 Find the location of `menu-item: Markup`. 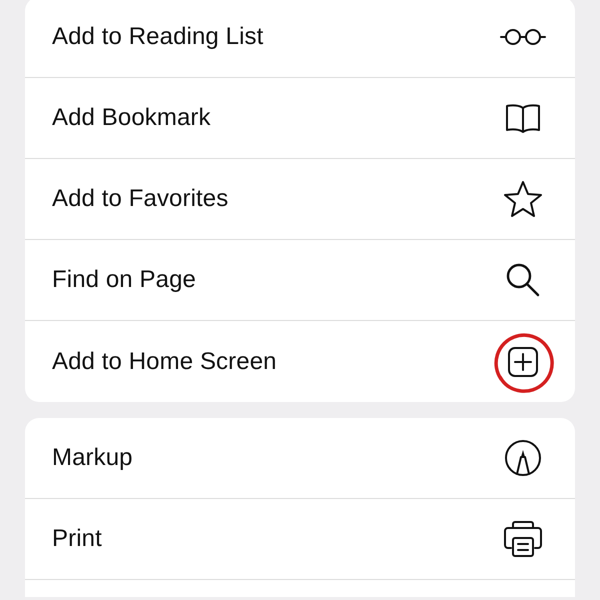

menu-item: Markup is located at coordinates (300, 458).